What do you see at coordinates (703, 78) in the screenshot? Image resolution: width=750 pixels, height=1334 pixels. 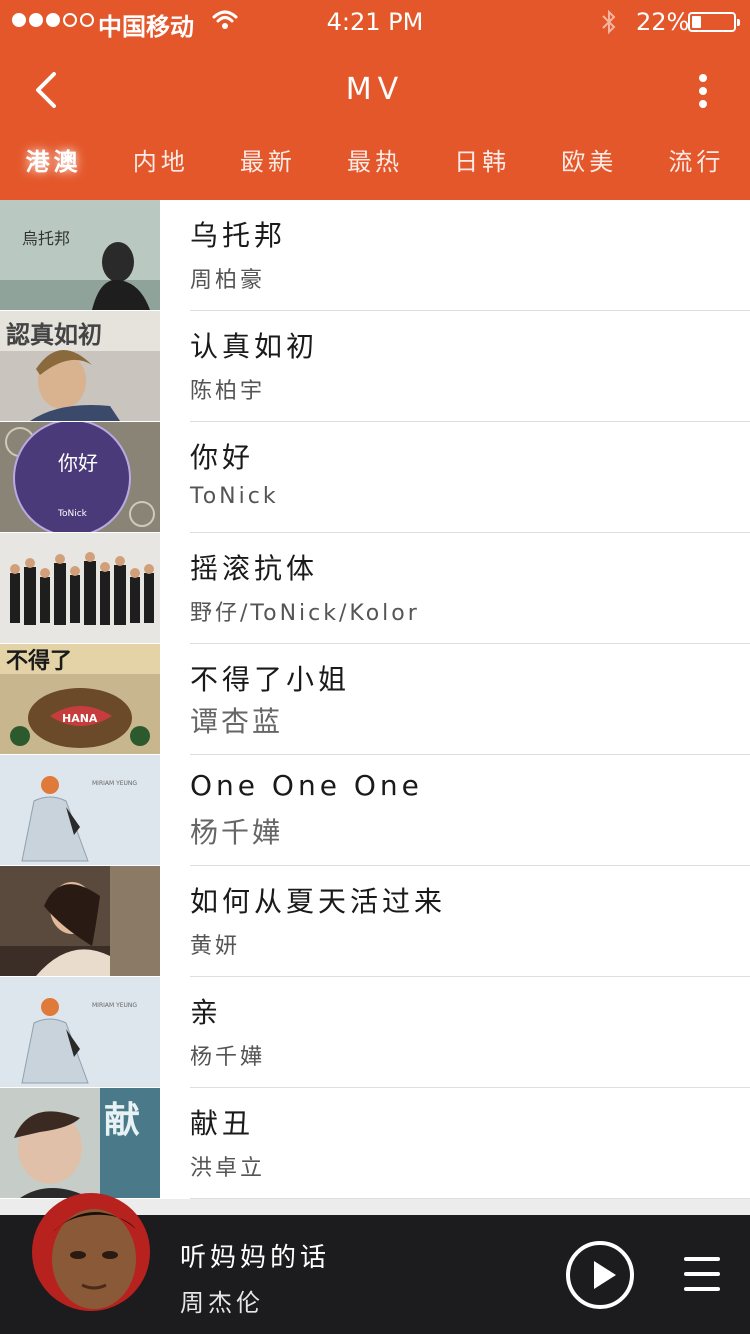 I see `more-vertical-icon` at bounding box center [703, 78].